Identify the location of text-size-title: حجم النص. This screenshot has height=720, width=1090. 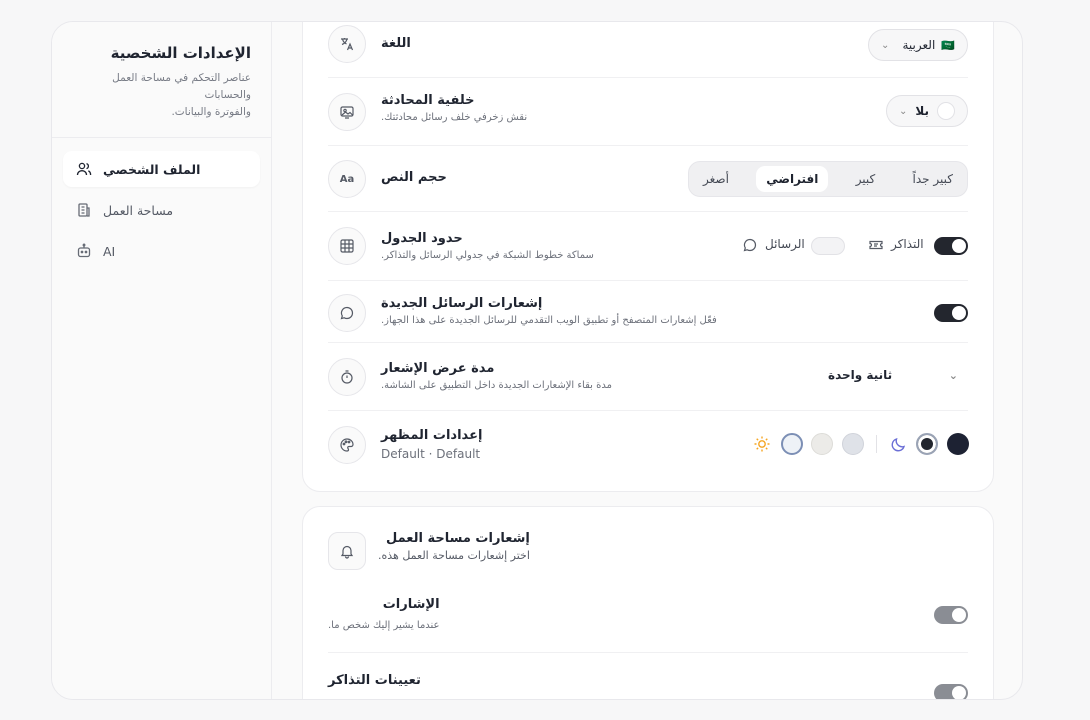
(414, 177).